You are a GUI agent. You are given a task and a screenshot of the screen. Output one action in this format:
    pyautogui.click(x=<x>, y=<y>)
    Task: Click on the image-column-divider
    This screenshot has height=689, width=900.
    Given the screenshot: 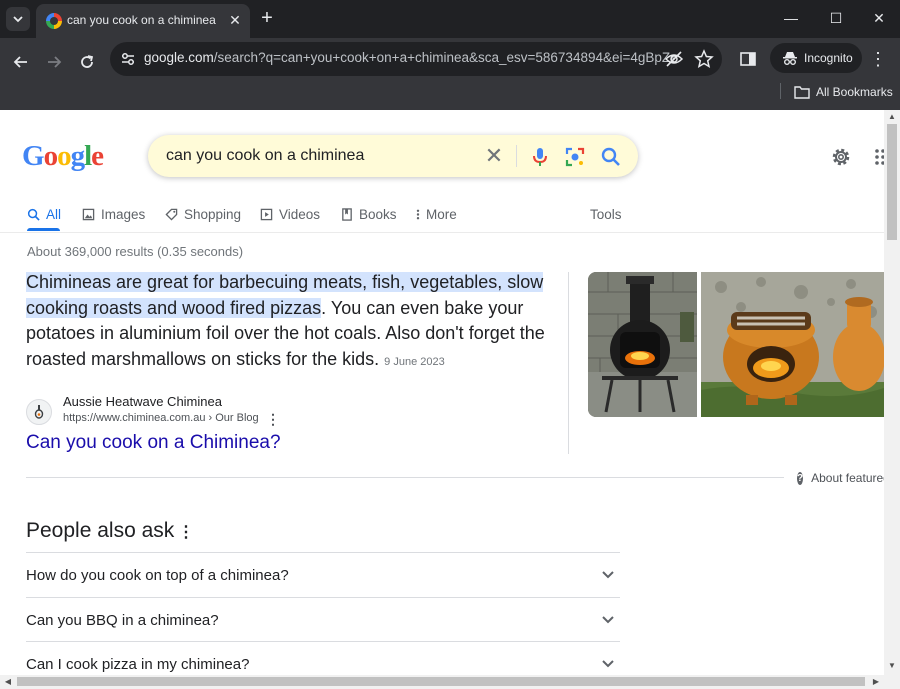 What is the action you would take?
    pyautogui.click(x=568, y=363)
    